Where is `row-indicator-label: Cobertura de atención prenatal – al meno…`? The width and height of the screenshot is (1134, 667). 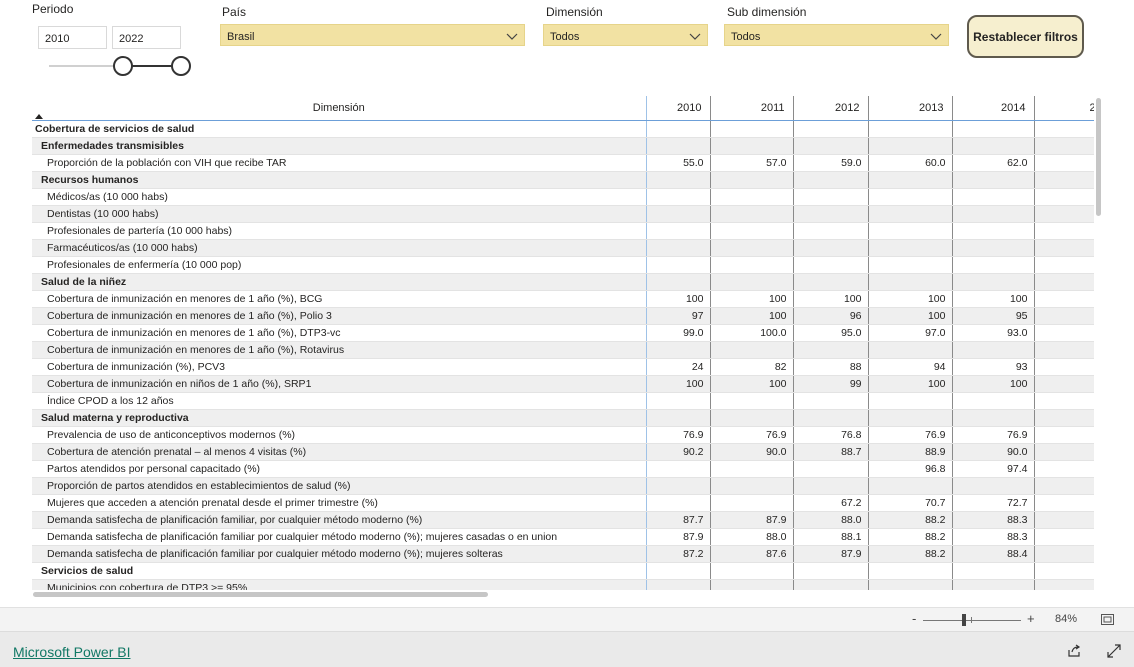 row-indicator-label: Cobertura de atención prenatal – al meno… is located at coordinates (339, 452).